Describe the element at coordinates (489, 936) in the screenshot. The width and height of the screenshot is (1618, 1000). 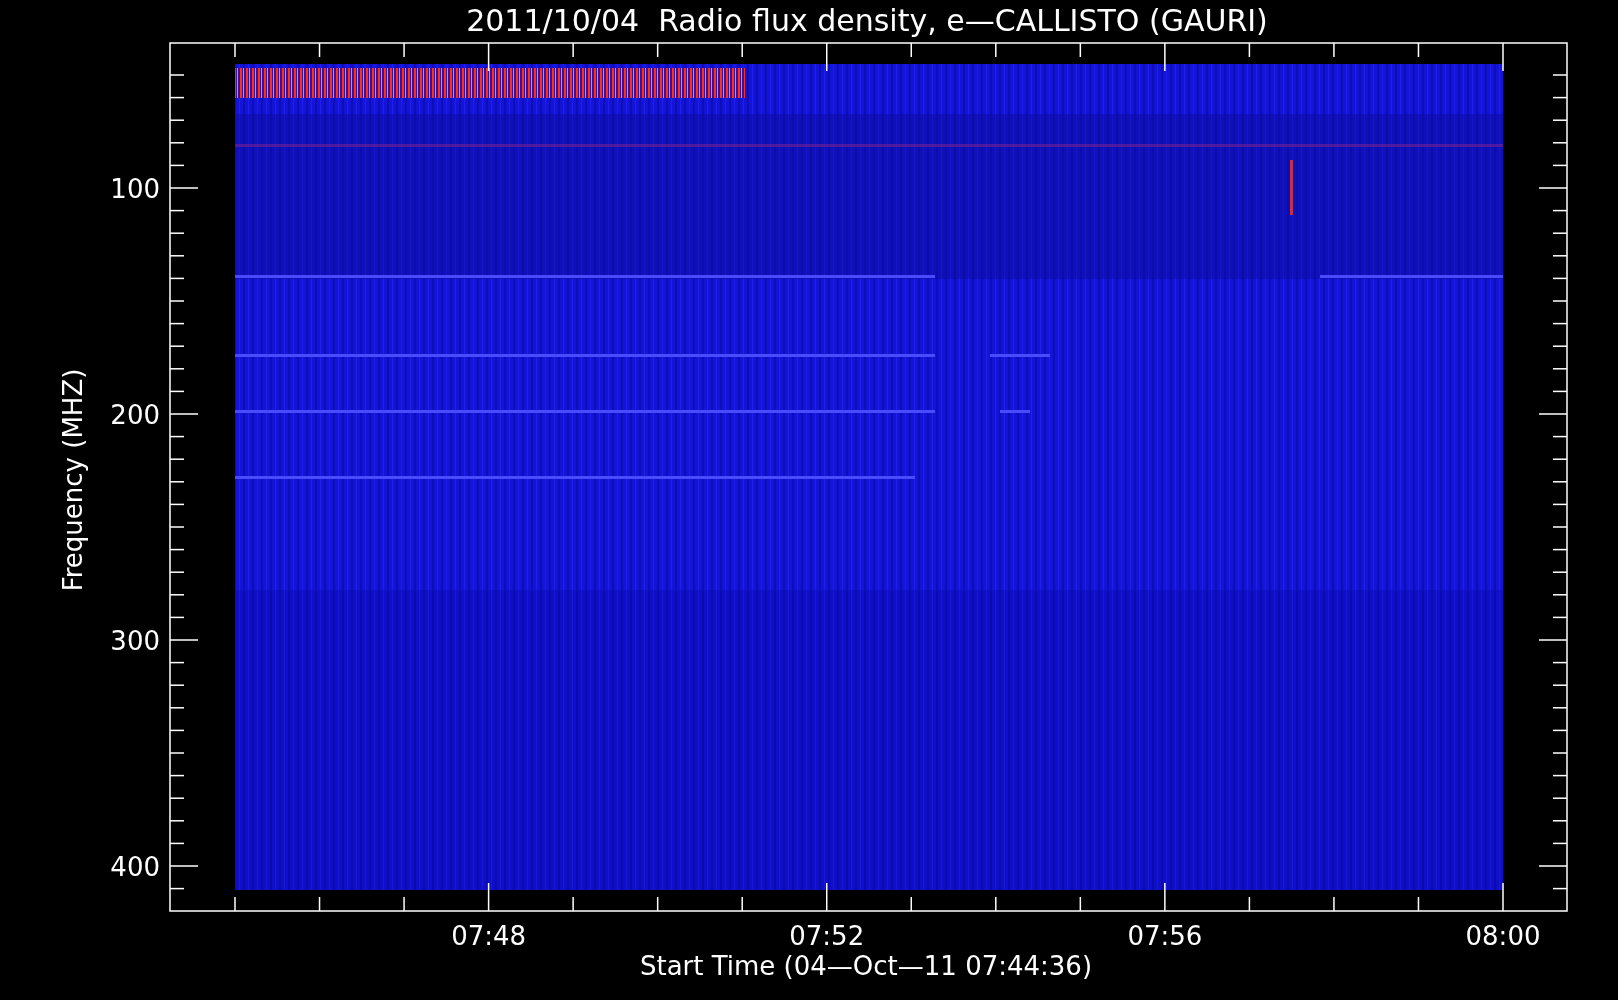
I see `tick-label: 07:48` at that location.